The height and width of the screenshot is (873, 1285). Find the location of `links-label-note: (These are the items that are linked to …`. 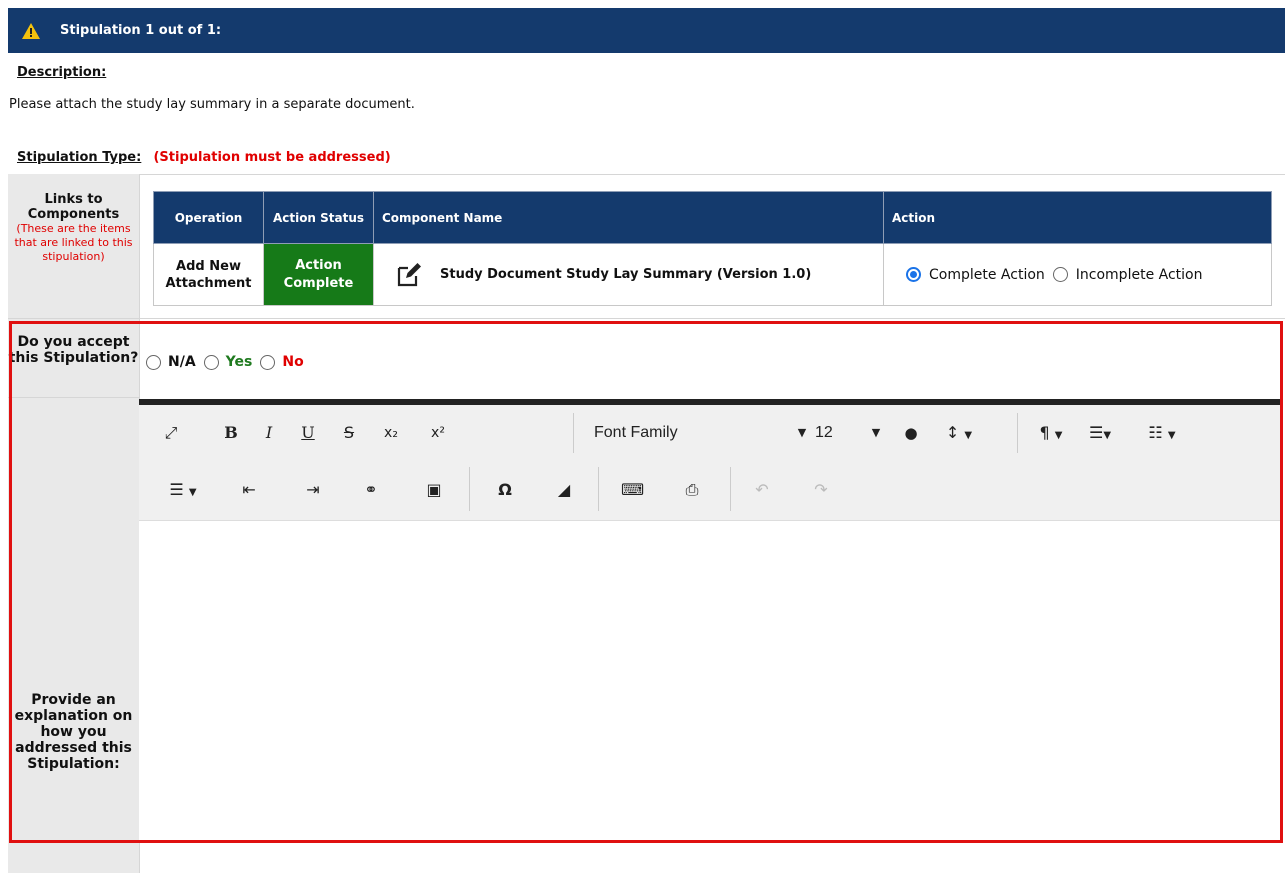

links-label-note: (These are the items that are linked to … is located at coordinates (73, 242).